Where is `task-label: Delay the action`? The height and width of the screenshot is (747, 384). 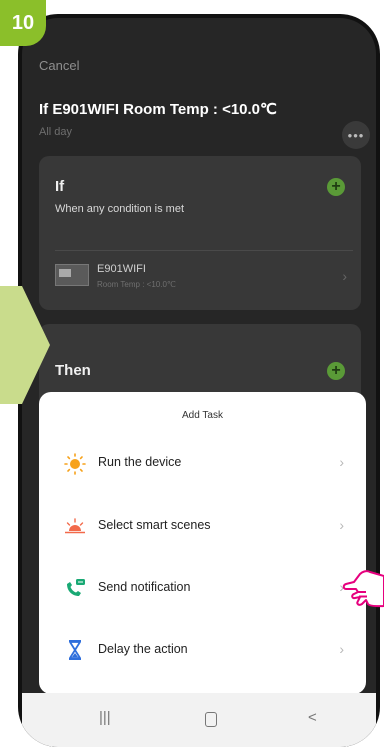 task-label: Delay the action is located at coordinates (143, 649).